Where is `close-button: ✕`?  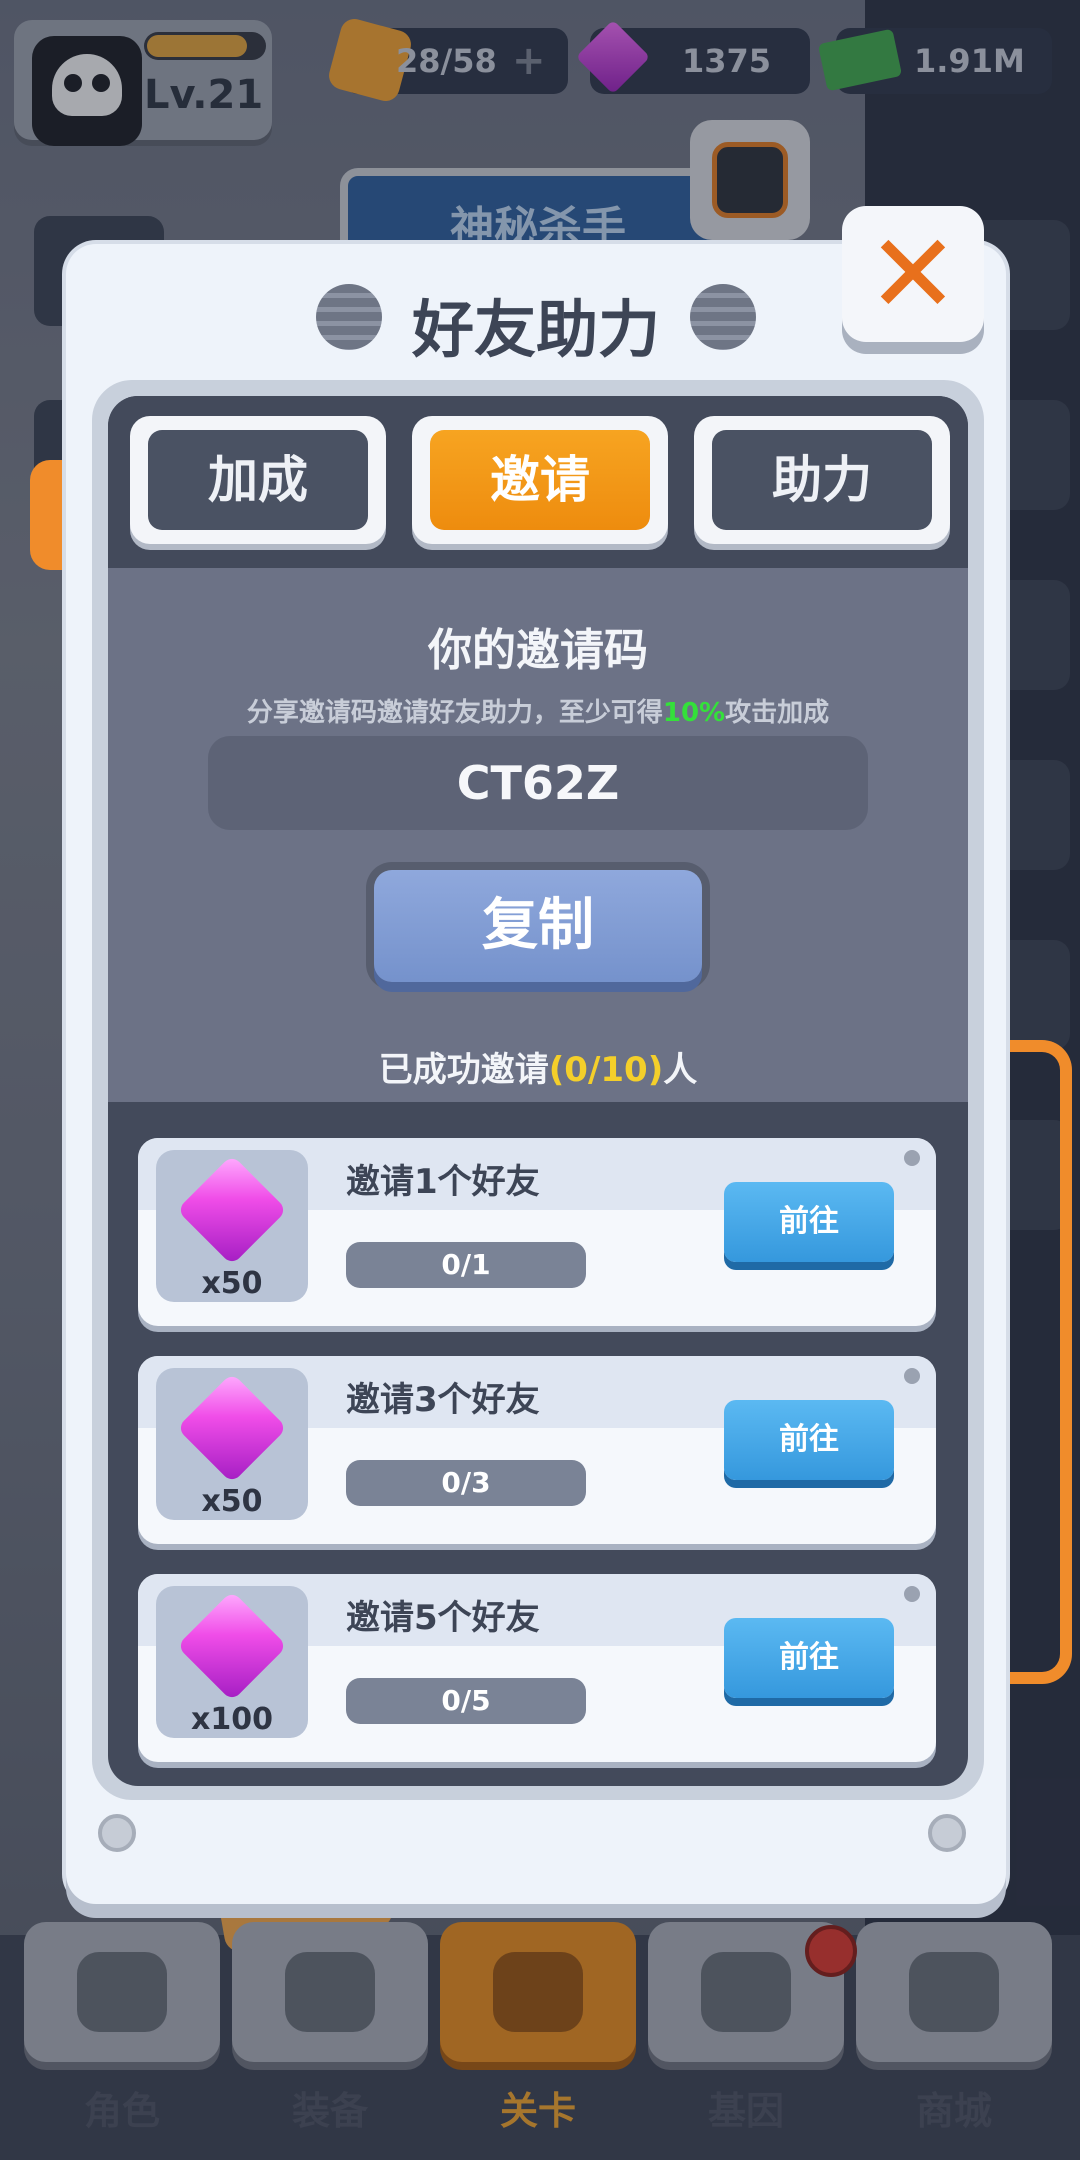
close-button: ✕ is located at coordinates (913, 274).